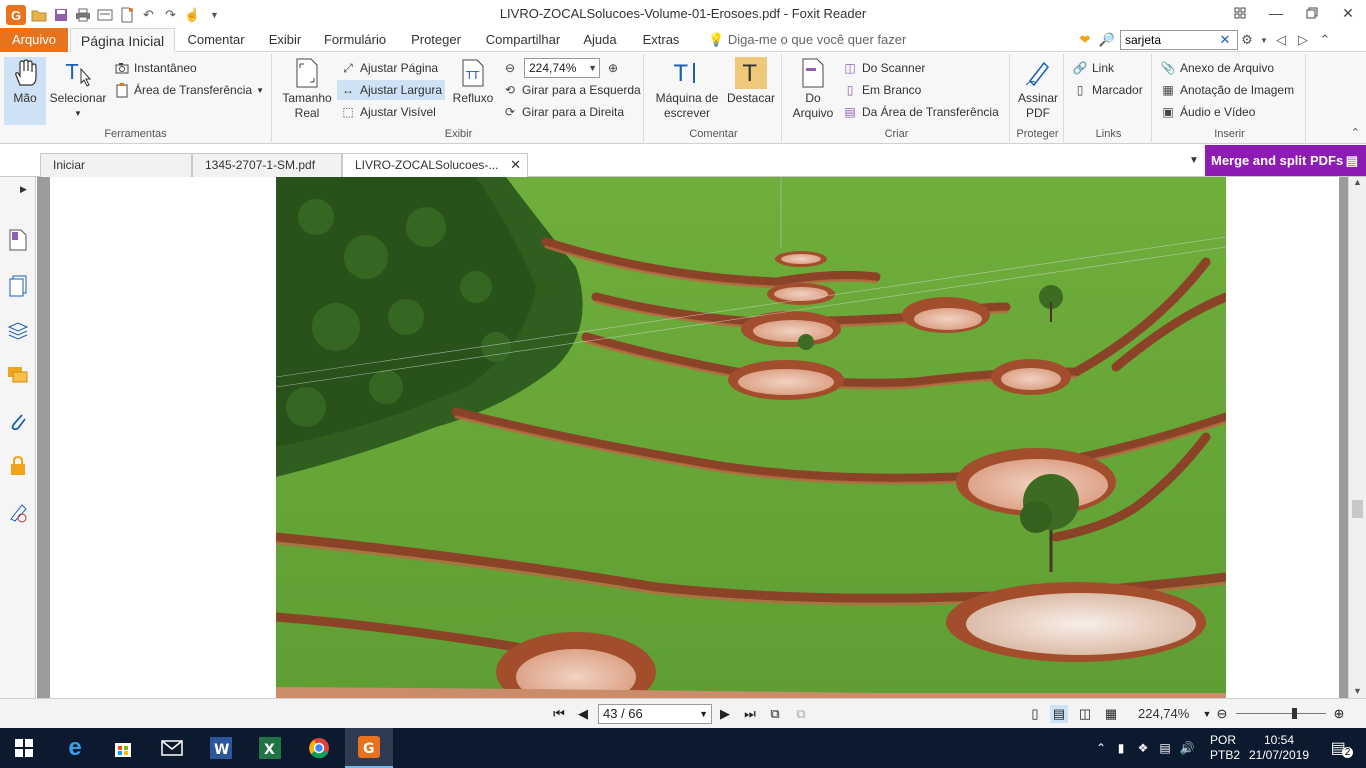  Describe the element at coordinates (1348, 13) in the screenshot. I see `close-button: ✕` at that location.